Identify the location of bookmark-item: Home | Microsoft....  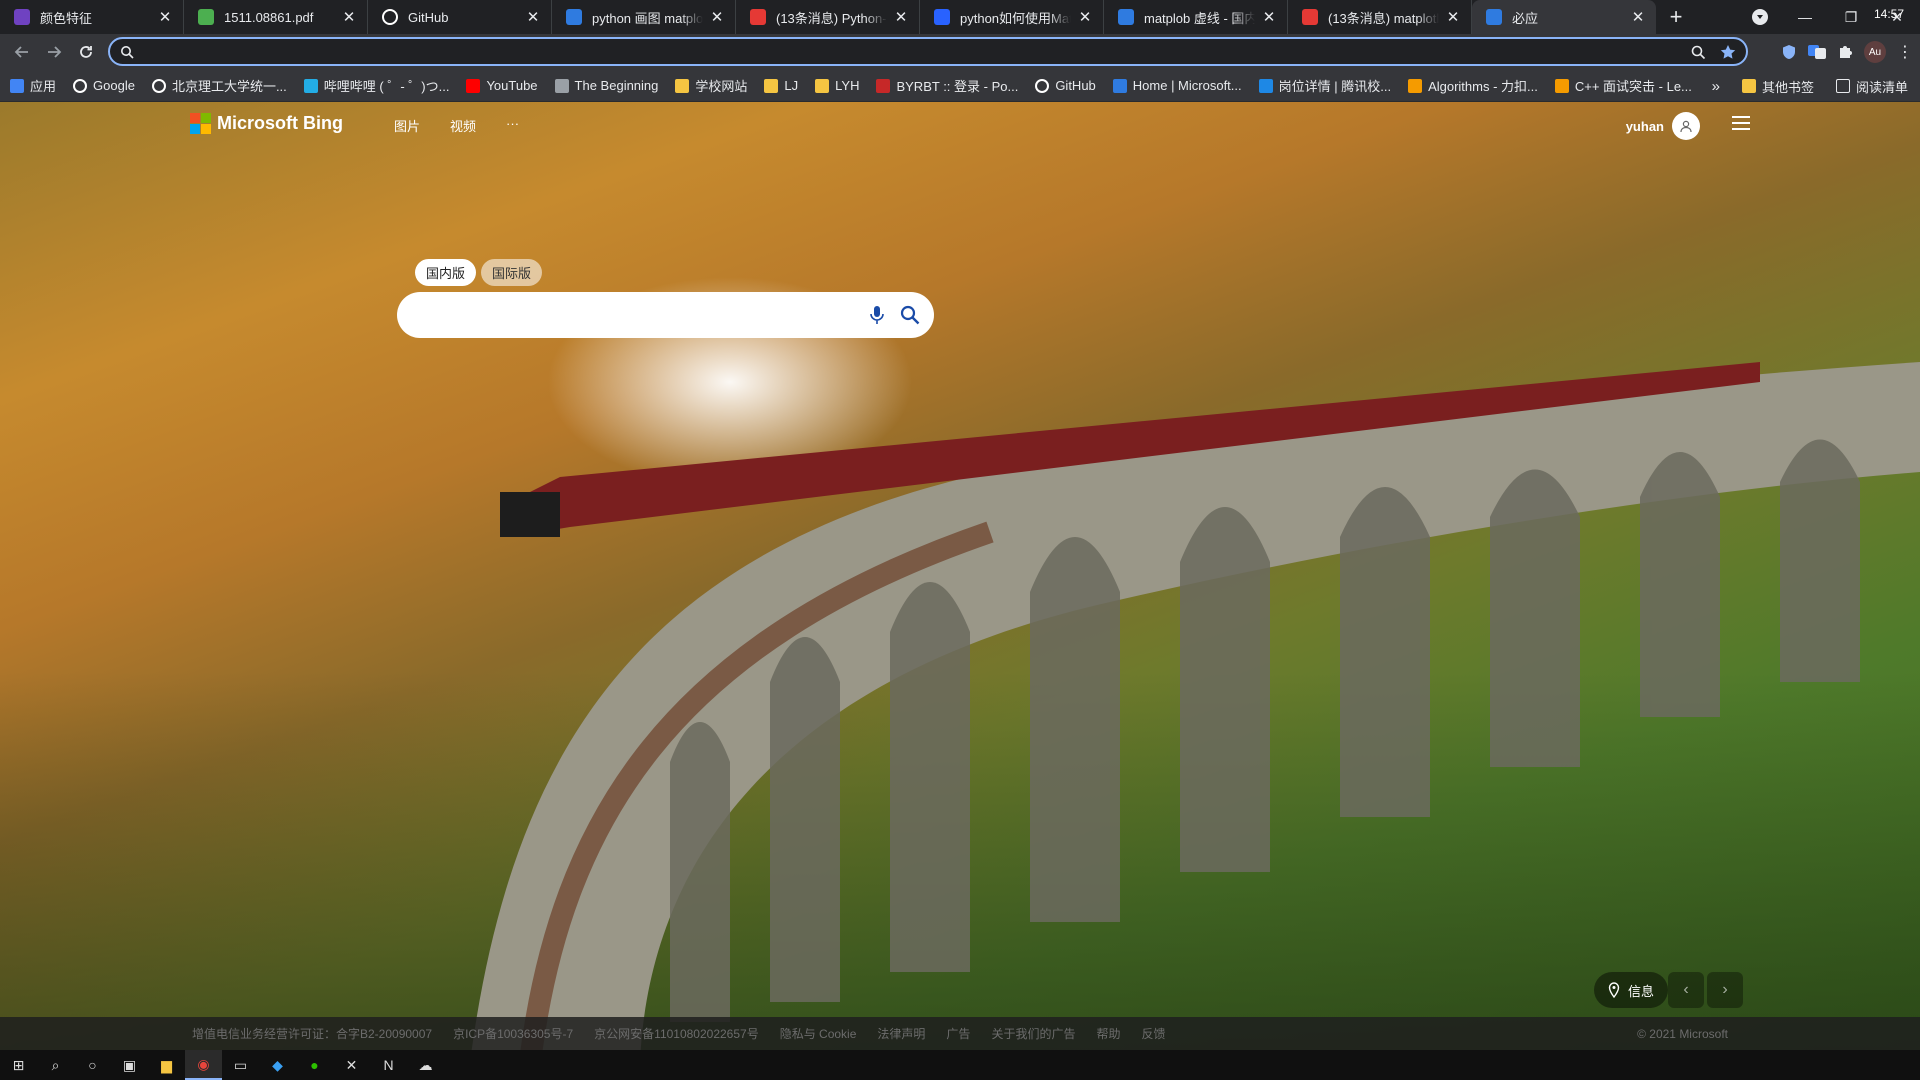
(1177, 85).